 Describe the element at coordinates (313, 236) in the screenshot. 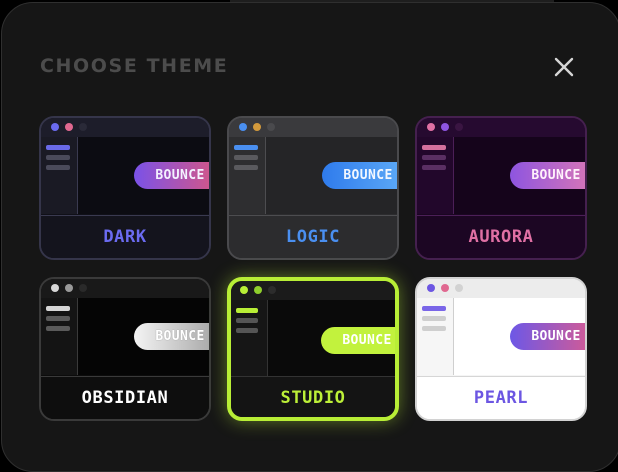

I see `theme-label: LOGIC` at that location.